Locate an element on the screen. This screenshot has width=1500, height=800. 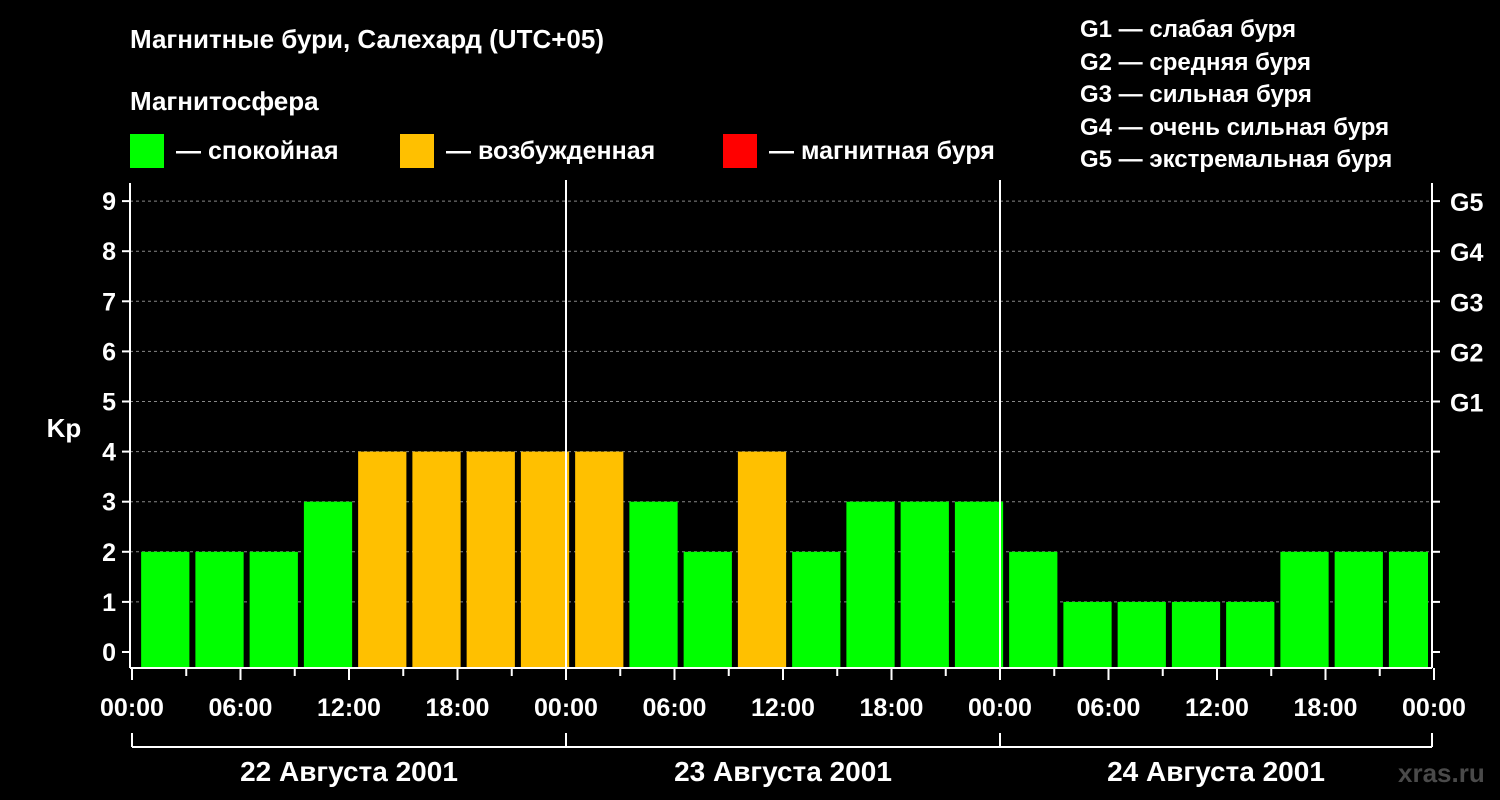
y-axis-label: Kp is located at coordinates (64, 428).